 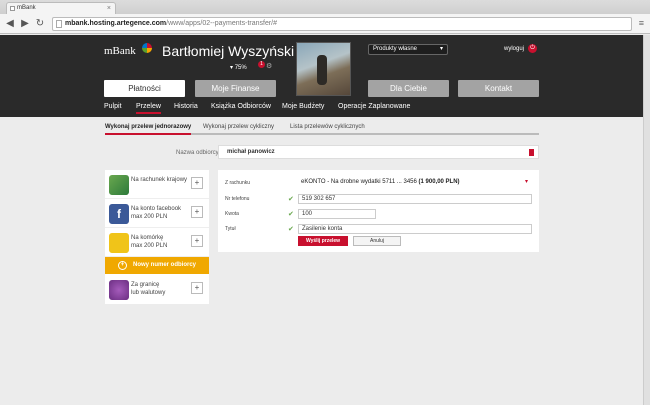 What do you see at coordinates (10, 24) in the screenshot?
I see `back-icon: ◀` at bounding box center [10, 24].